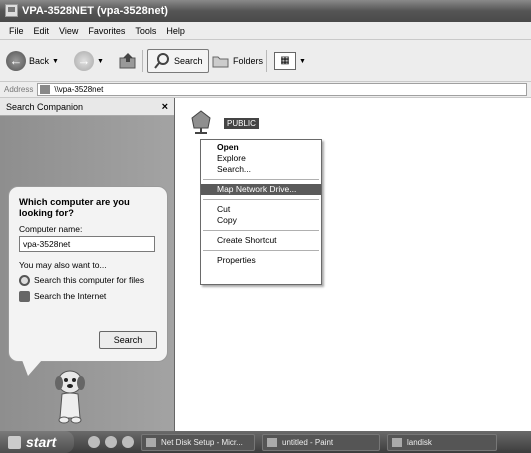 The width and height of the screenshot is (531, 453). I want to click on views-button: ▦ ▼, so click(290, 61).